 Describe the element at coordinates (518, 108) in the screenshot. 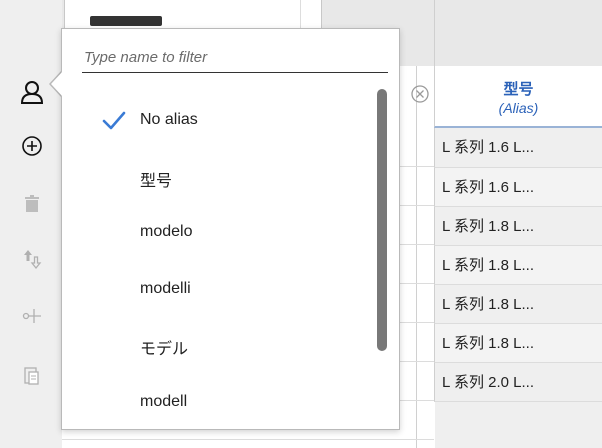

I see `column-header-subtitle: (Alias)` at that location.